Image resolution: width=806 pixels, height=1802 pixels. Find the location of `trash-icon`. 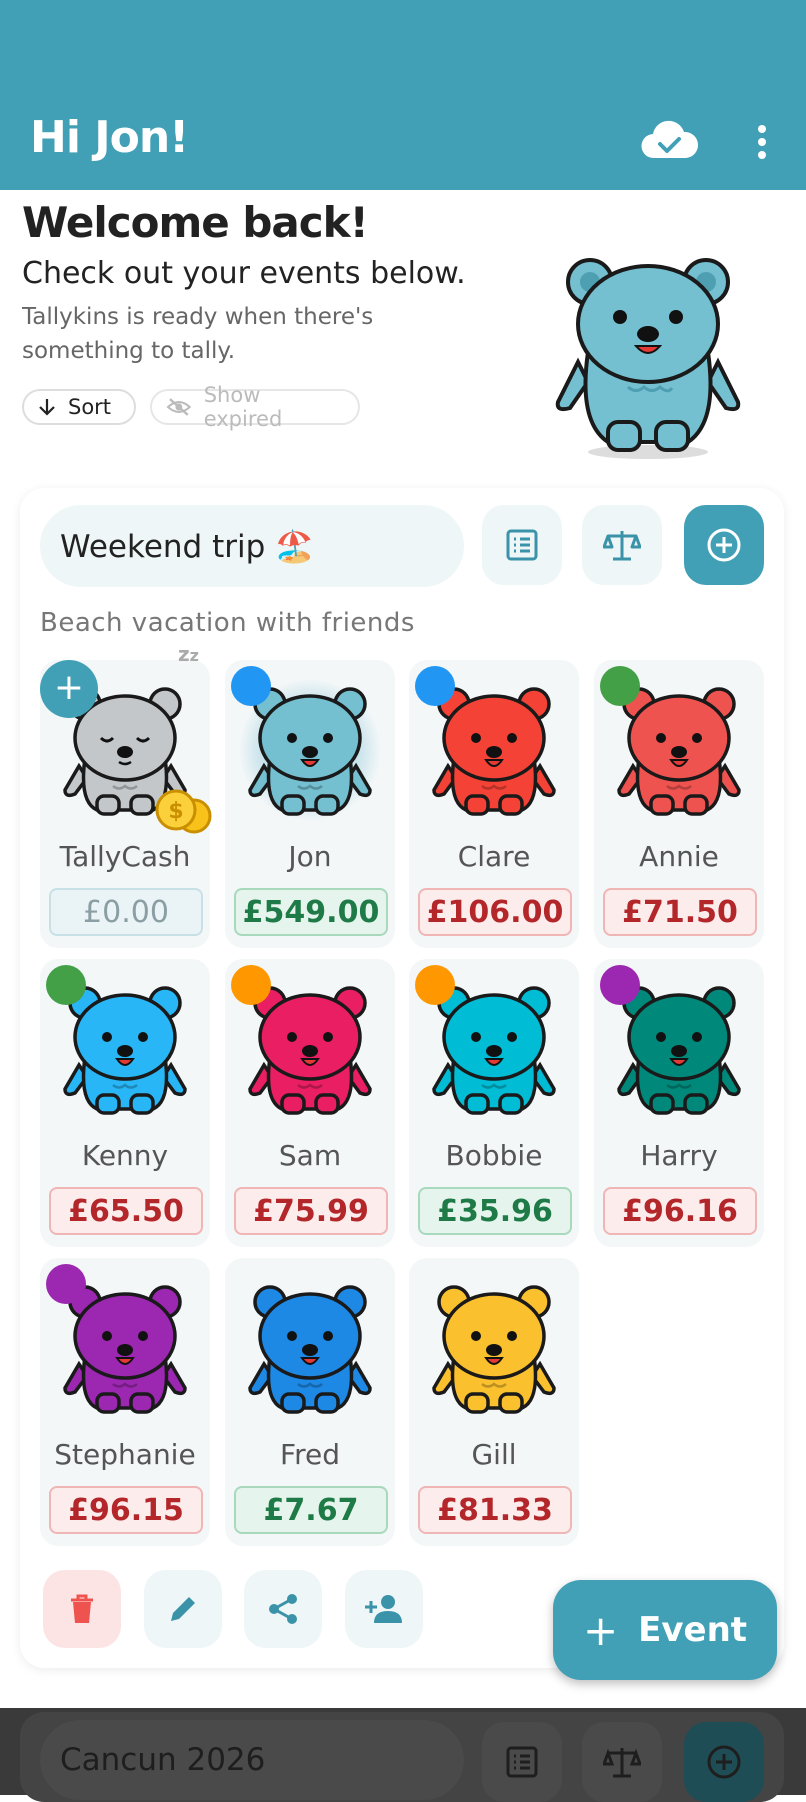

trash-icon is located at coordinates (82, 1608).